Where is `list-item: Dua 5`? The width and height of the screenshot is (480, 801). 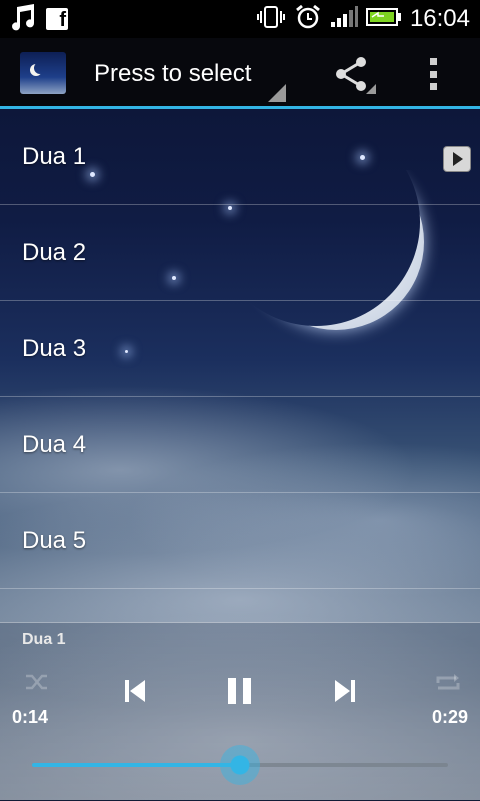
list-item: Dua 5 is located at coordinates (240, 541).